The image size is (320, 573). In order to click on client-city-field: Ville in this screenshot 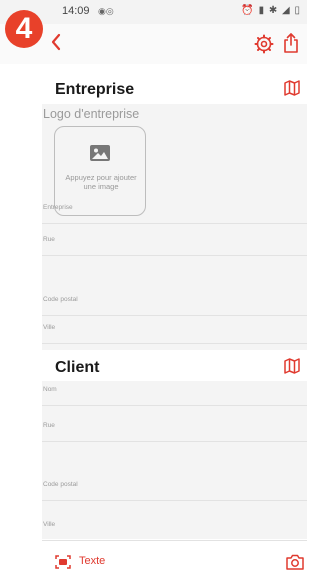, I will do `click(174, 526)`.